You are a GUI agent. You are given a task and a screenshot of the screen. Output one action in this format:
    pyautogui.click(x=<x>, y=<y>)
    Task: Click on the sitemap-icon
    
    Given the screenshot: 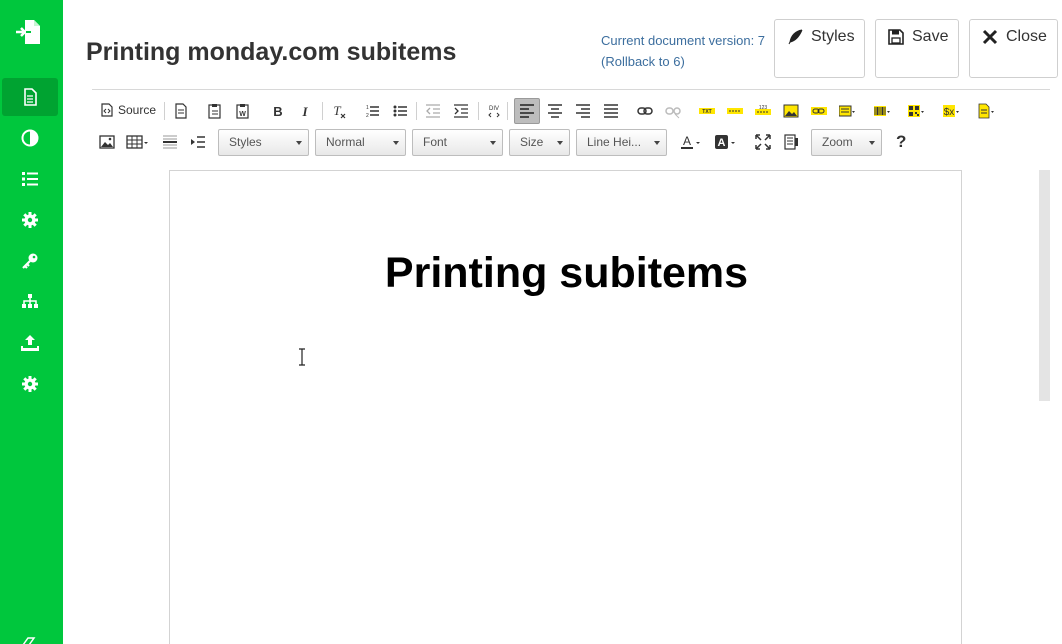 What is the action you would take?
    pyautogui.click(x=30, y=301)
    